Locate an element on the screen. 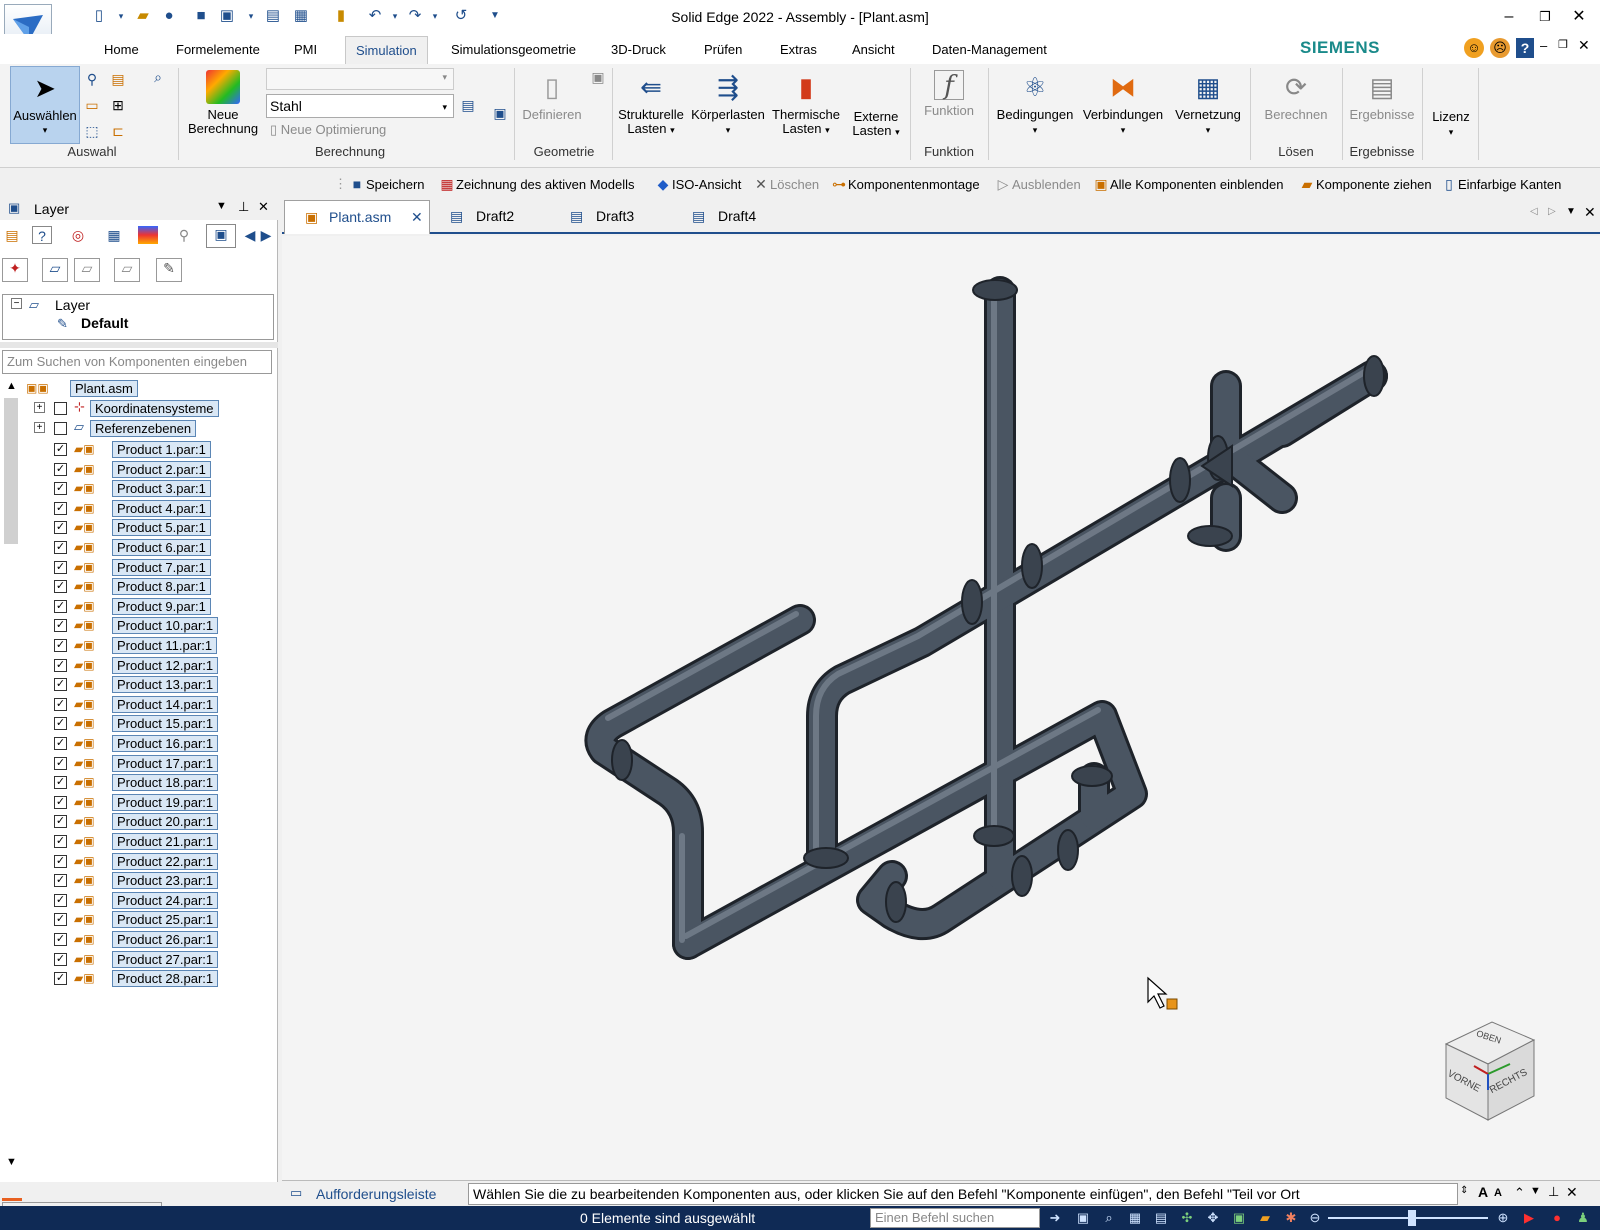 The image size is (1600, 1230). show-all-components-command: ▣ Alle Komponenten einblenden is located at coordinates (1187, 184).